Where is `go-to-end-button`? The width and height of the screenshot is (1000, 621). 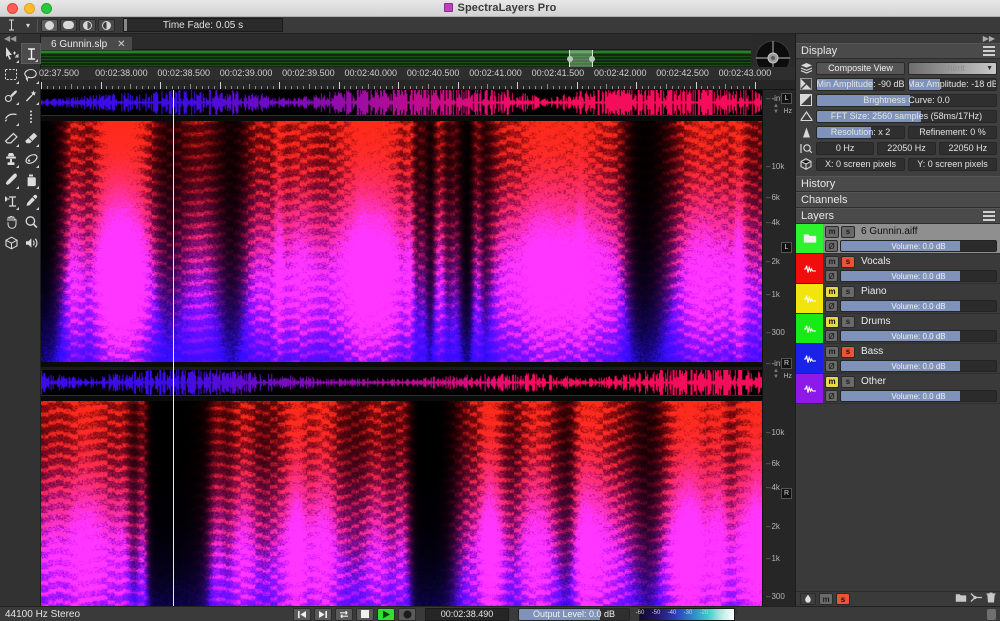 go-to-end-button is located at coordinates (323, 614).